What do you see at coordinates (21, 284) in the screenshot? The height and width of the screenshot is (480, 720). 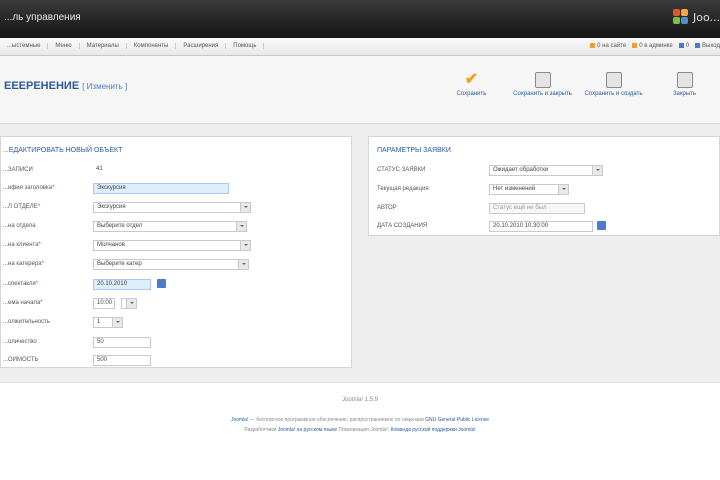 I see `field-label: ...спектакля*` at bounding box center [21, 284].